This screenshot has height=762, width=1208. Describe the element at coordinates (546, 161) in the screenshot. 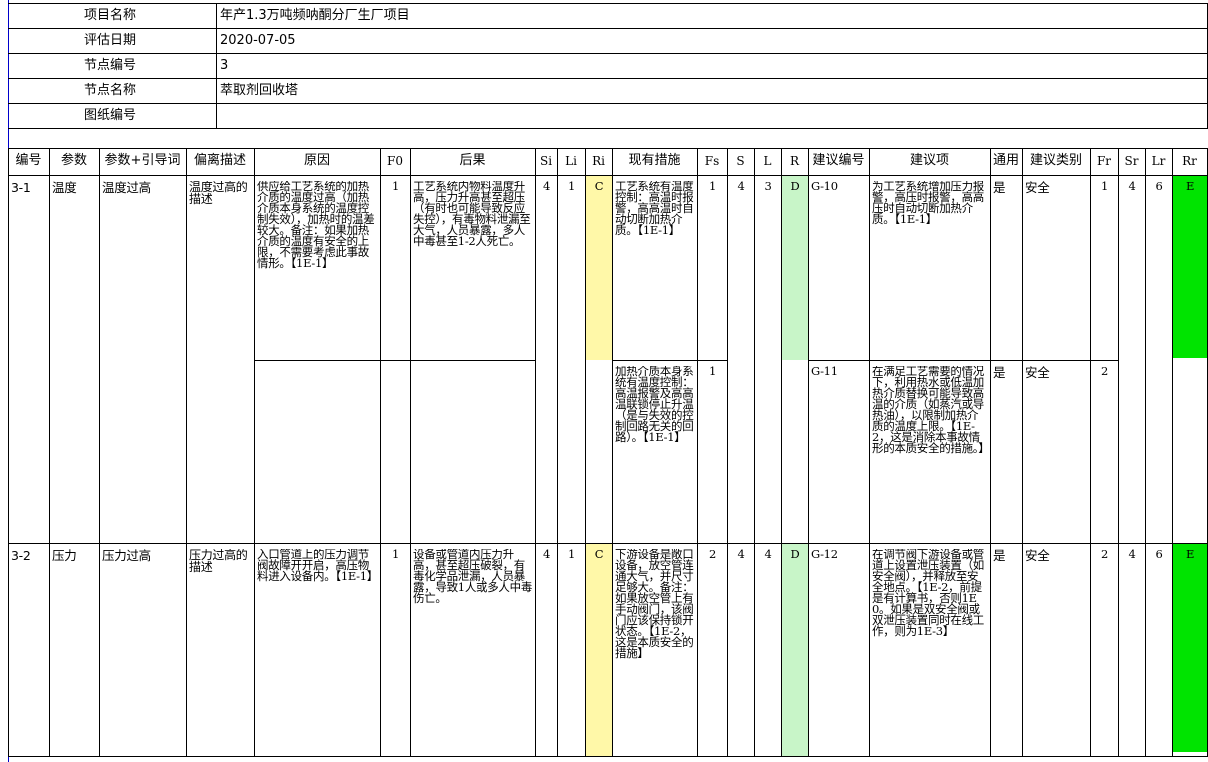

I see `header-si: Si` at that location.